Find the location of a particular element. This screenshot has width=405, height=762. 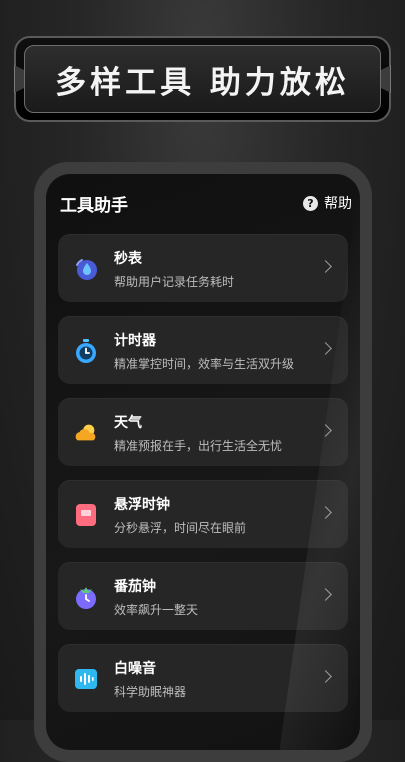

tool-desc: 科学助眠神器 is located at coordinates (150, 692).